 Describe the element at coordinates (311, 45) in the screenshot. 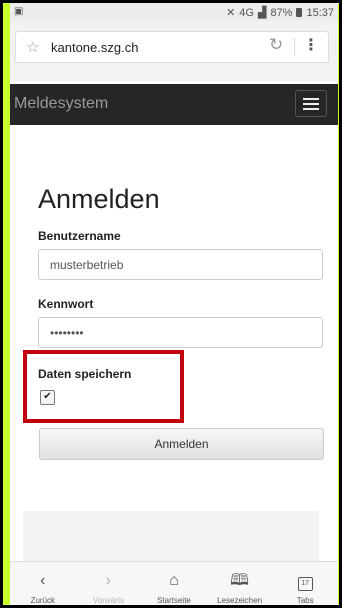

I see `more-menu-icon: ⋮` at that location.